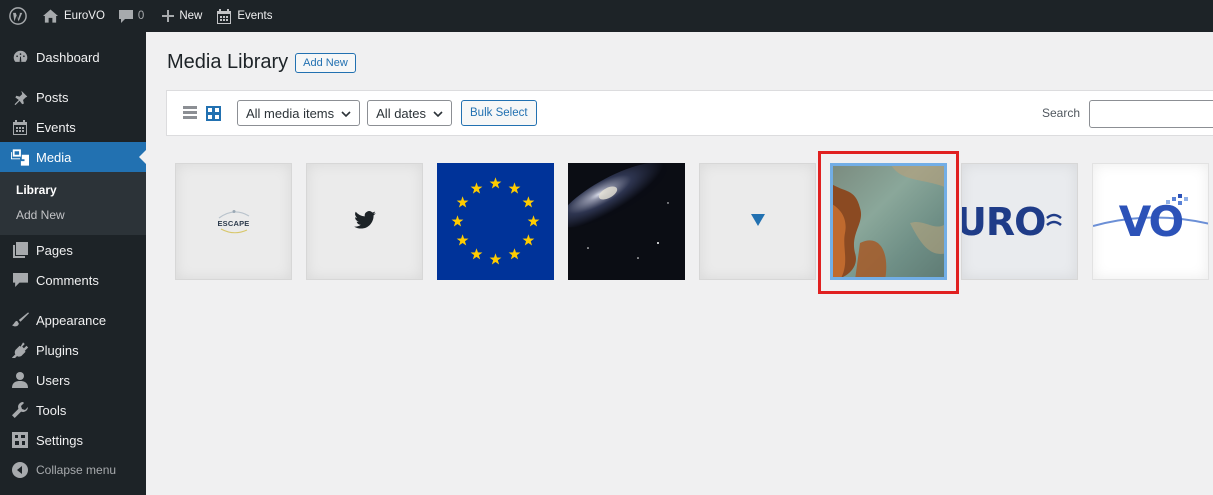 This screenshot has width=1213, height=495. I want to click on date-filter-value: All dates, so click(401, 113).